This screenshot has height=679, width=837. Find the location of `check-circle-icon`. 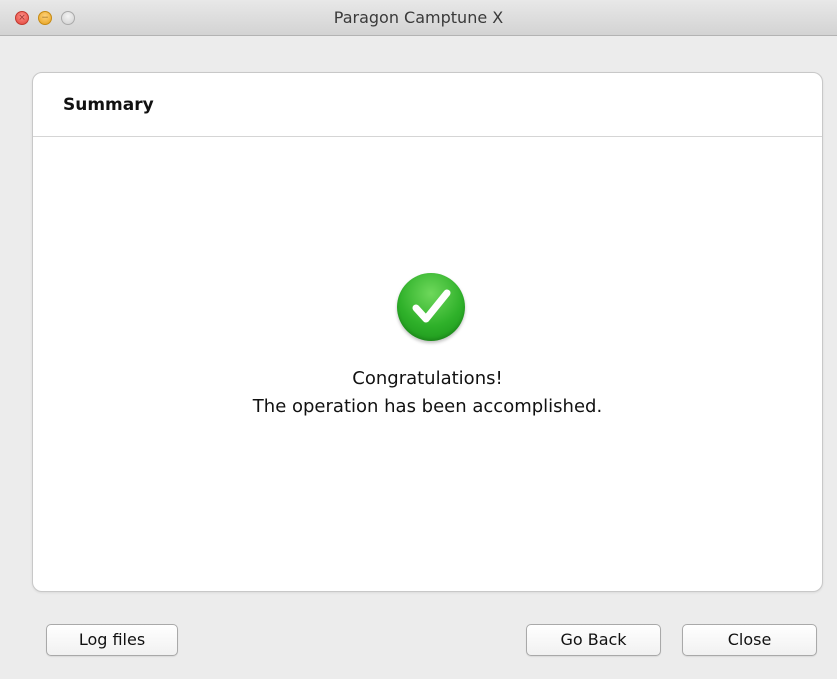

check-circle-icon is located at coordinates (431, 307).